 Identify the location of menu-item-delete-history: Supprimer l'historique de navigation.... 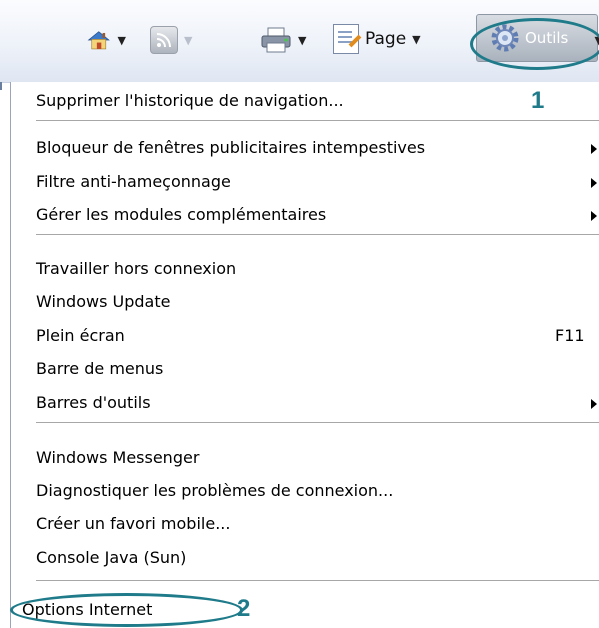
(190, 100).